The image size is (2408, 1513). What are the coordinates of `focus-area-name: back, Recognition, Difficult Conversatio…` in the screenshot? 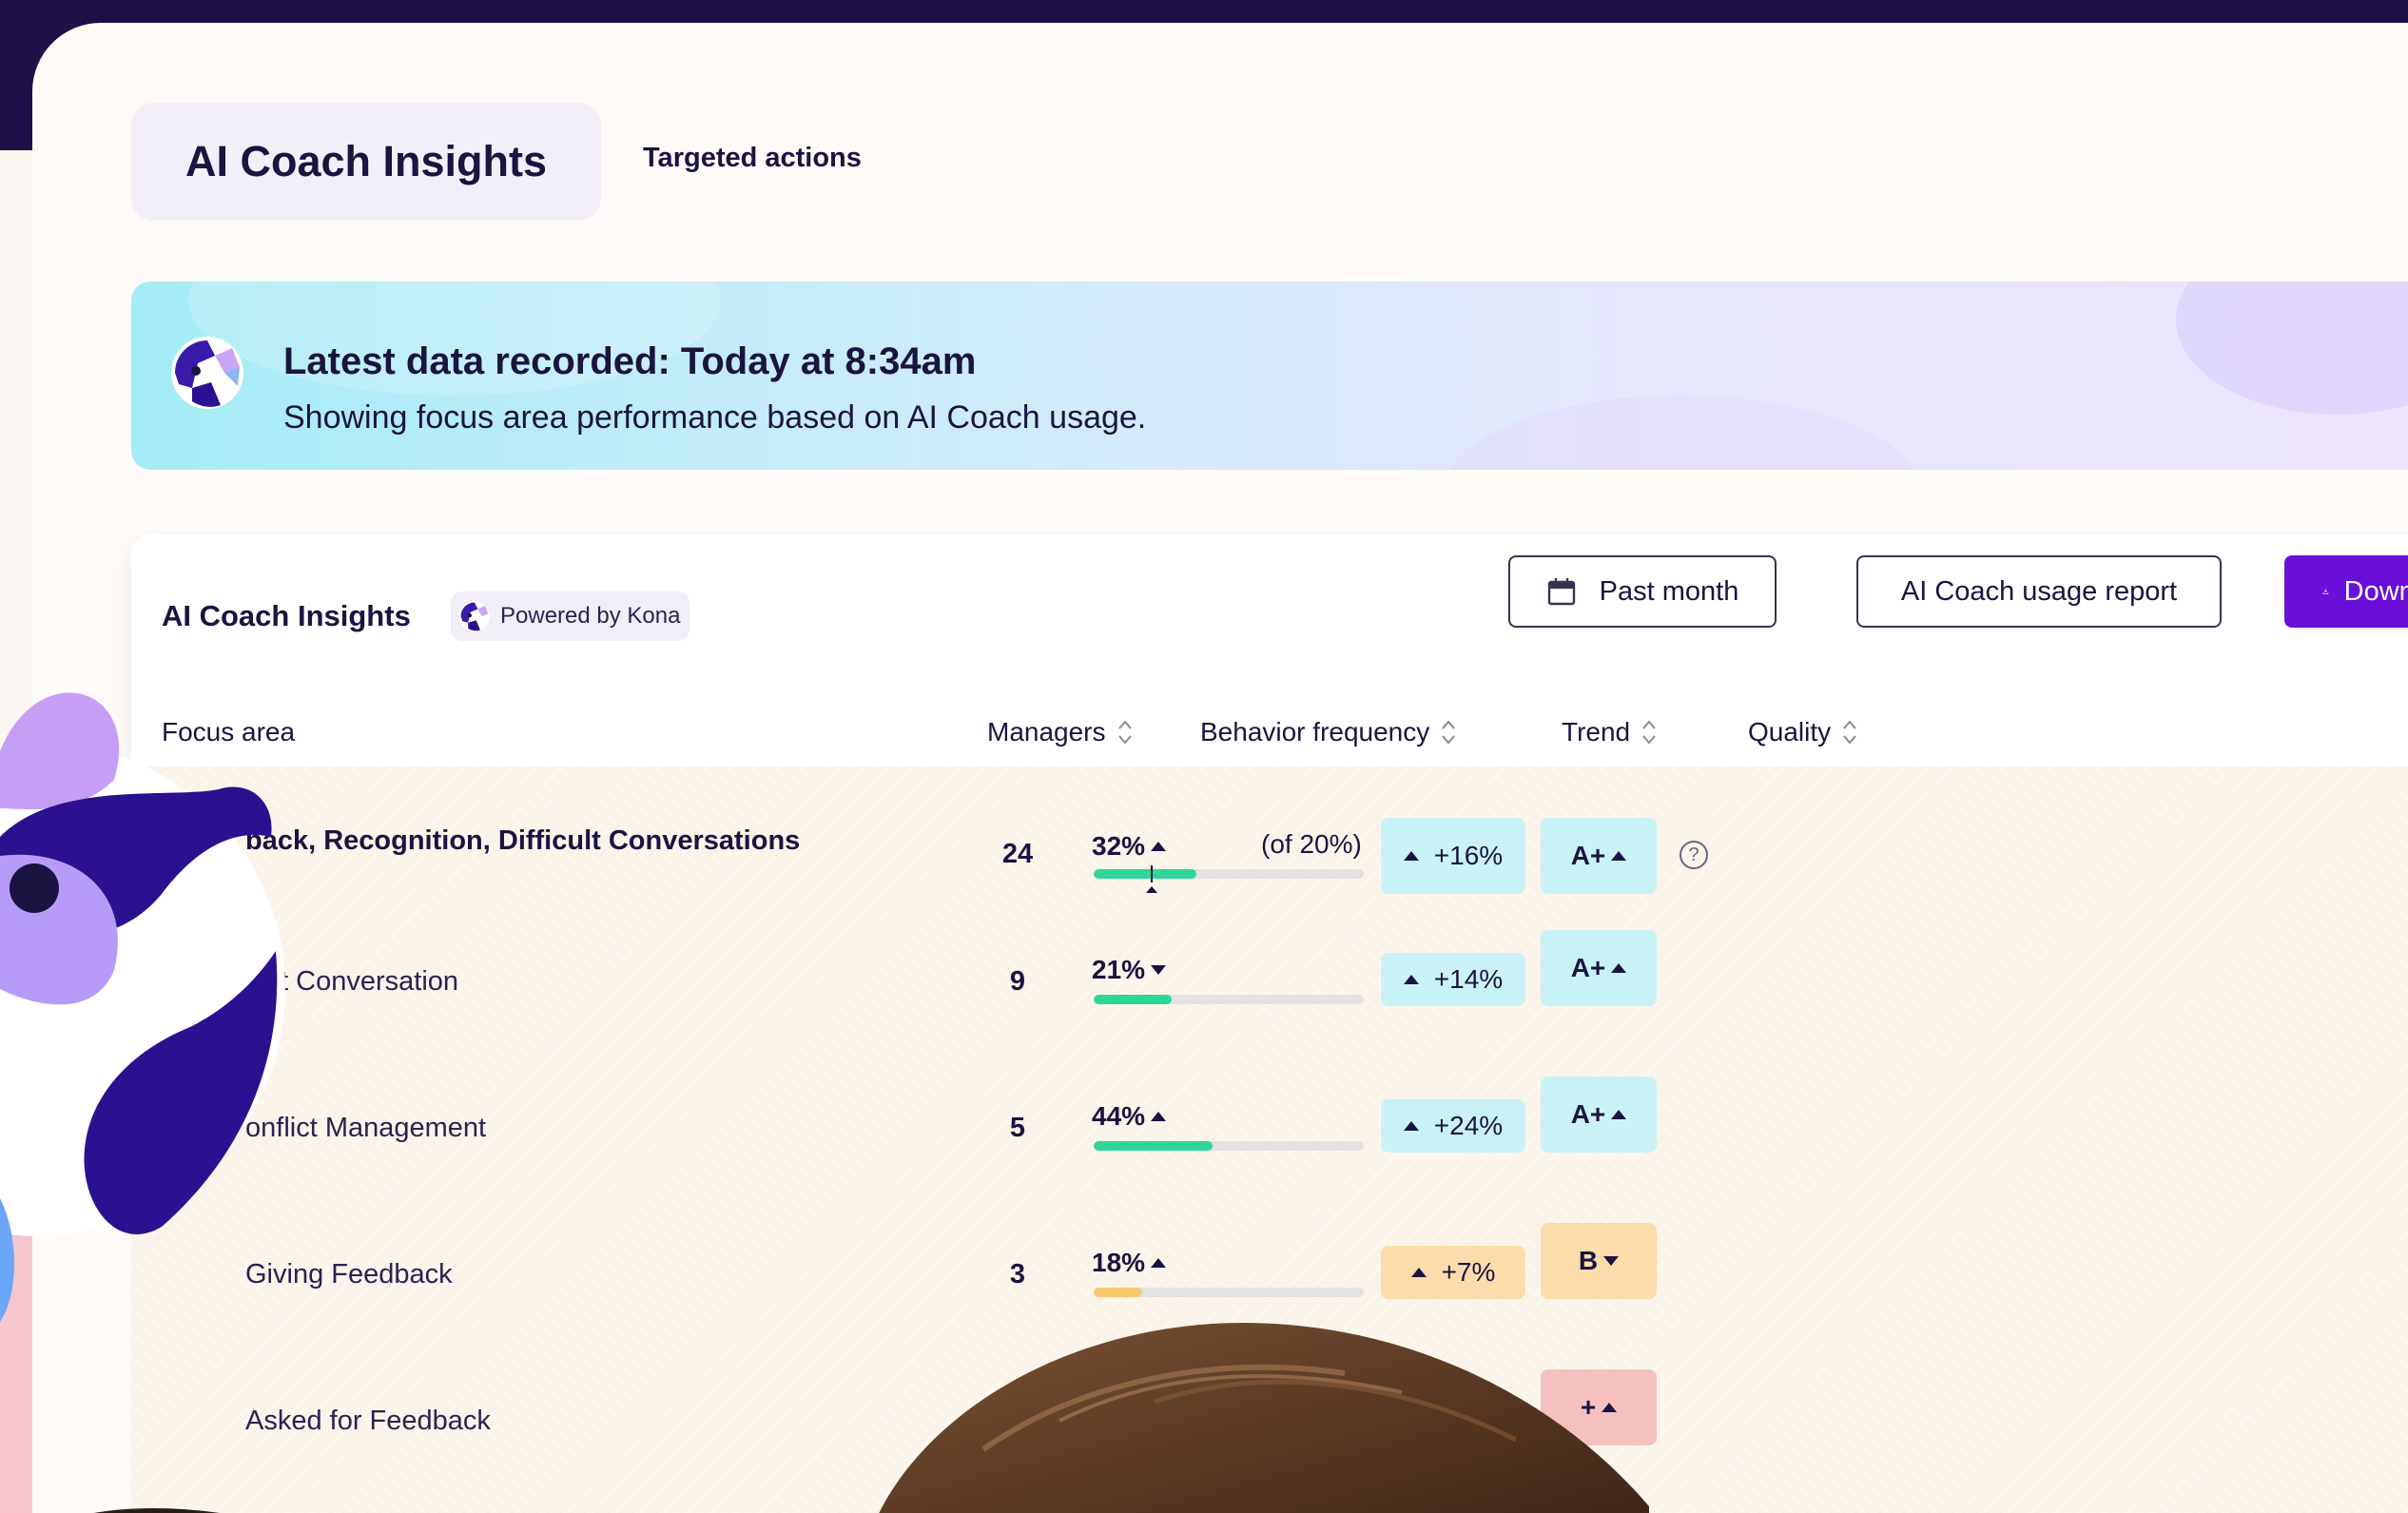 It's located at (523, 840).